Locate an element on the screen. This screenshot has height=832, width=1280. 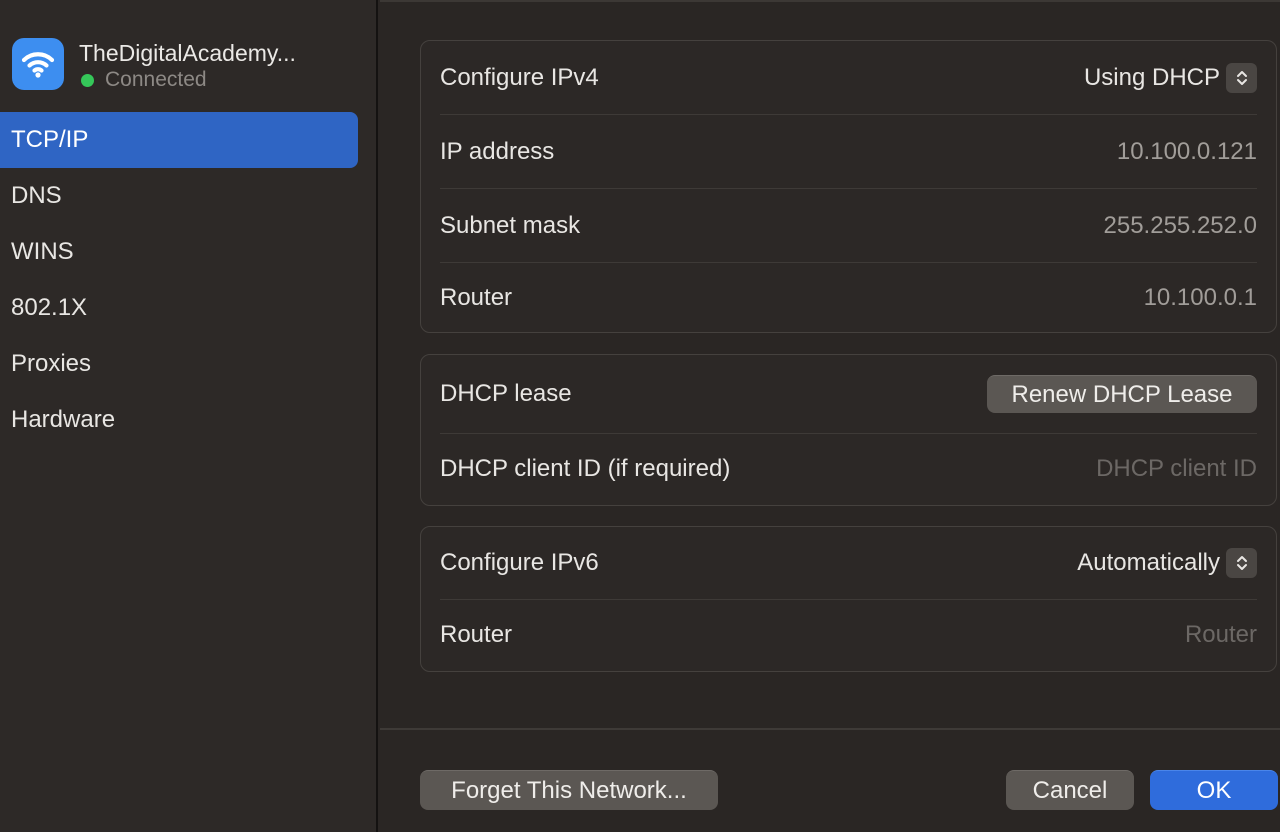
dhcp-lease-label: DHCP lease is located at coordinates (506, 393).